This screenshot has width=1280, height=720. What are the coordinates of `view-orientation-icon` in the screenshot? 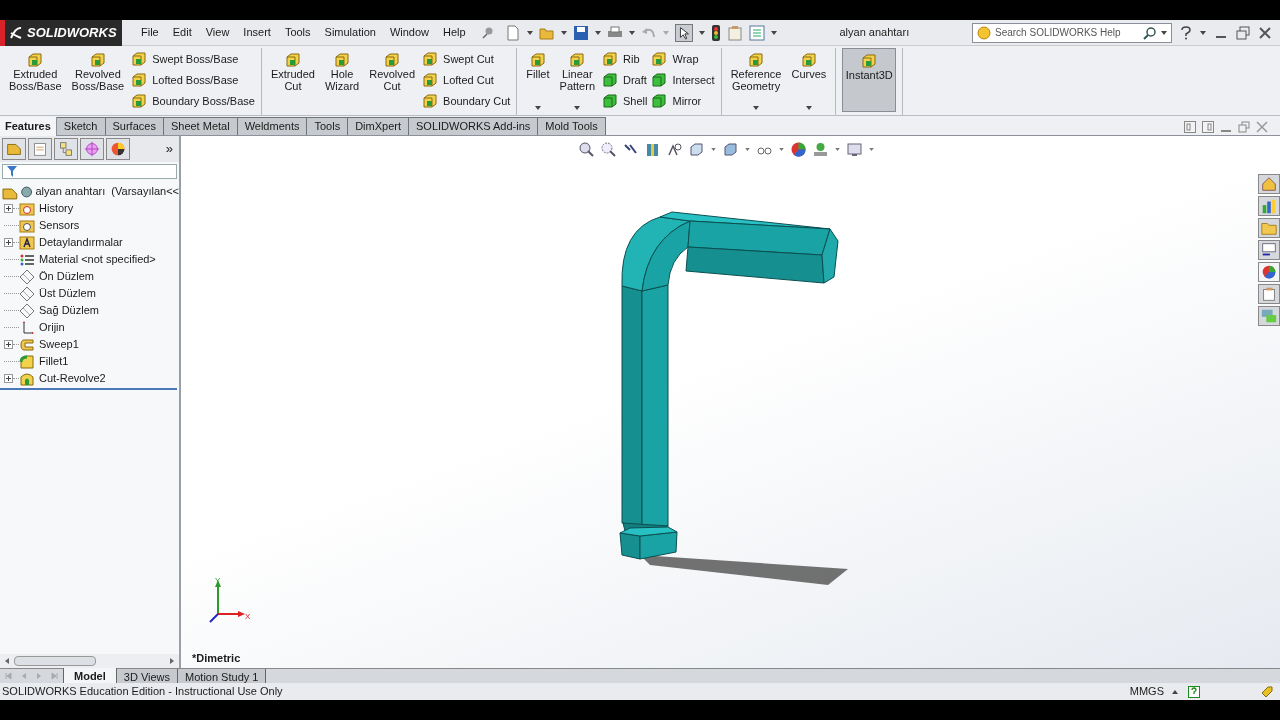 It's located at (696, 149).